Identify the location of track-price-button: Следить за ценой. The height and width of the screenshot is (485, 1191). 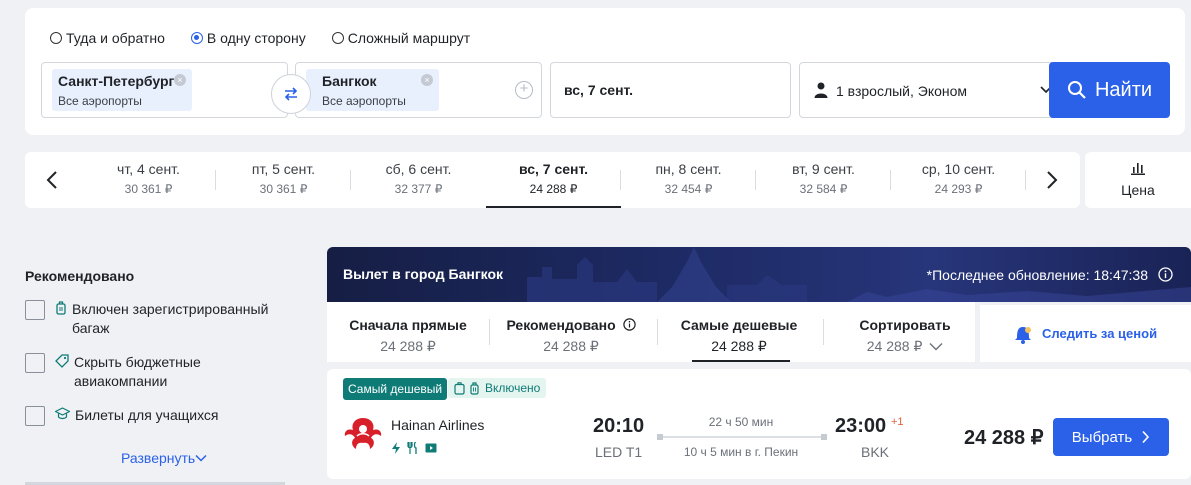
(1085, 333).